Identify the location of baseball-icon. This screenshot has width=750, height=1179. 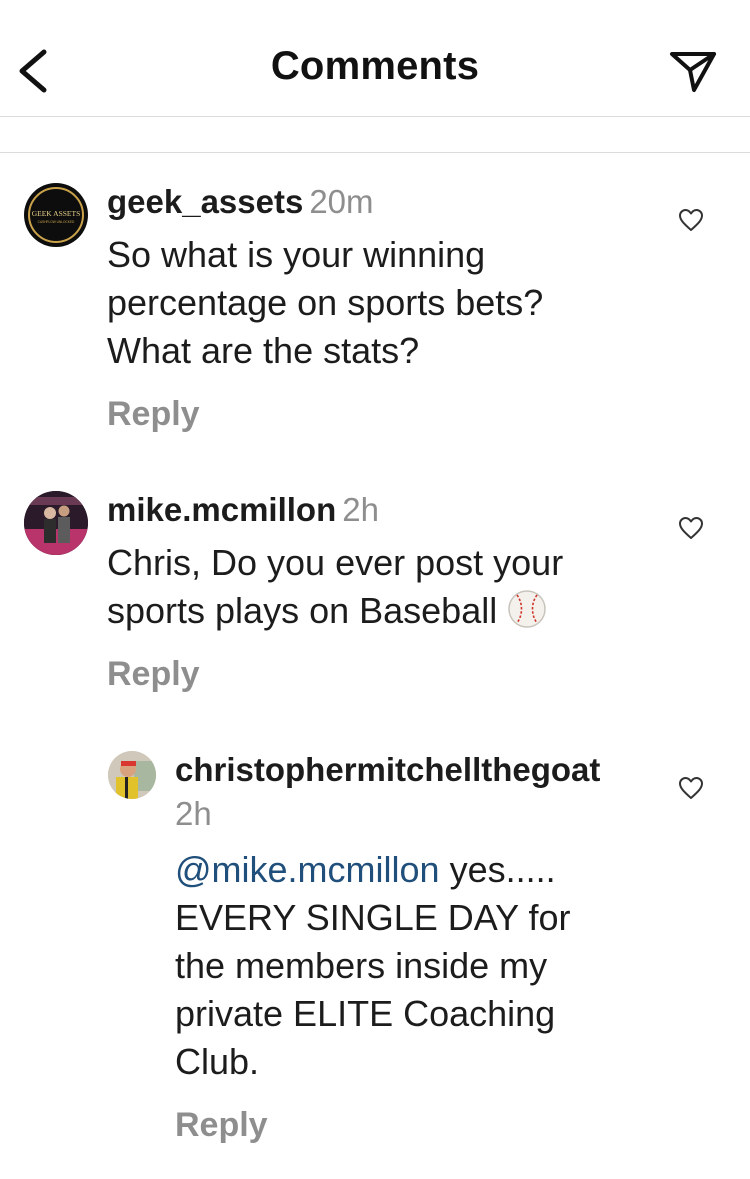
(527, 609).